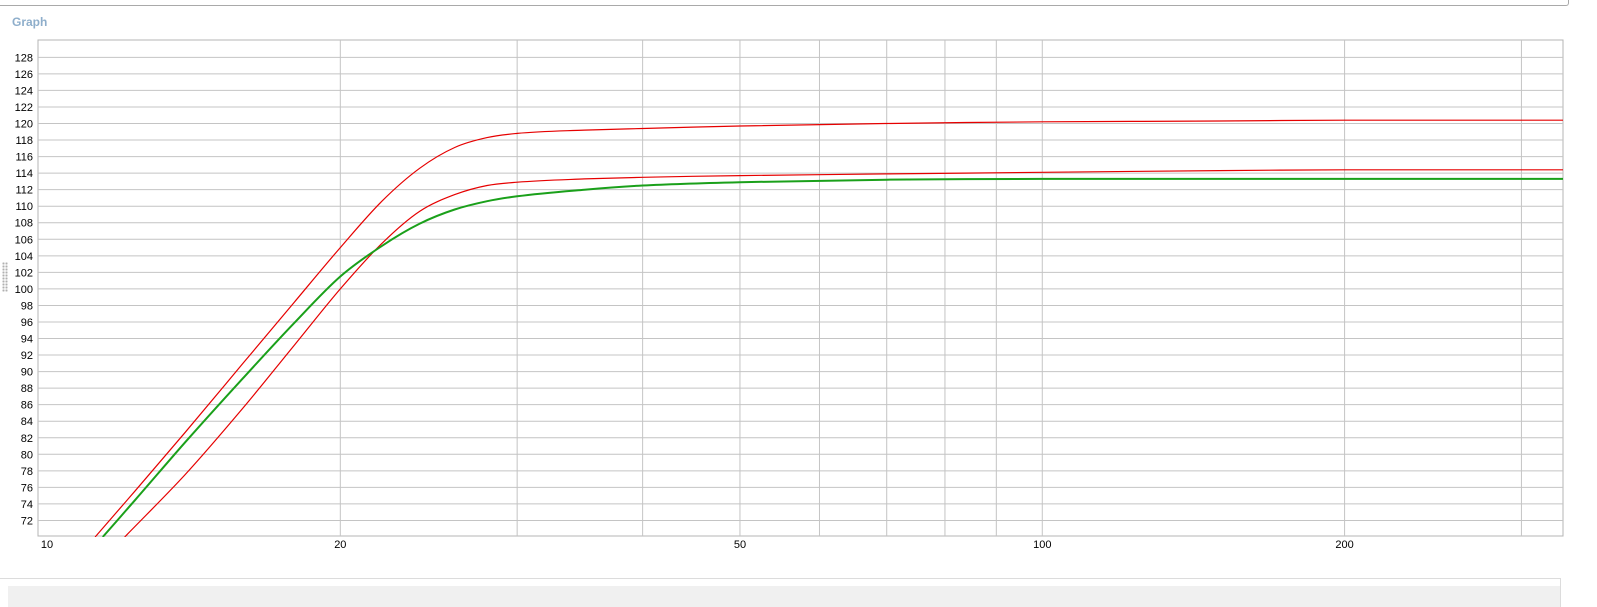  I want to click on y-tick-label: 90, so click(27, 373).